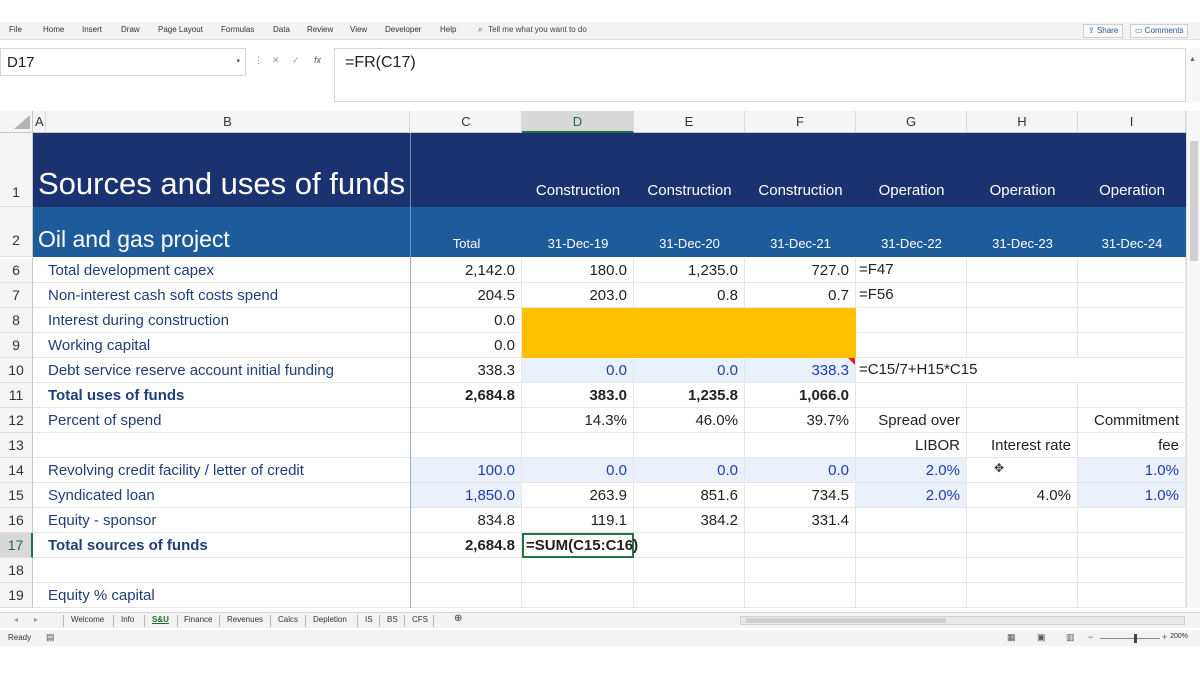 The height and width of the screenshot is (675, 1200). What do you see at coordinates (1022, 470) in the screenshot?
I see `cell-h14` at bounding box center [1022, 470].